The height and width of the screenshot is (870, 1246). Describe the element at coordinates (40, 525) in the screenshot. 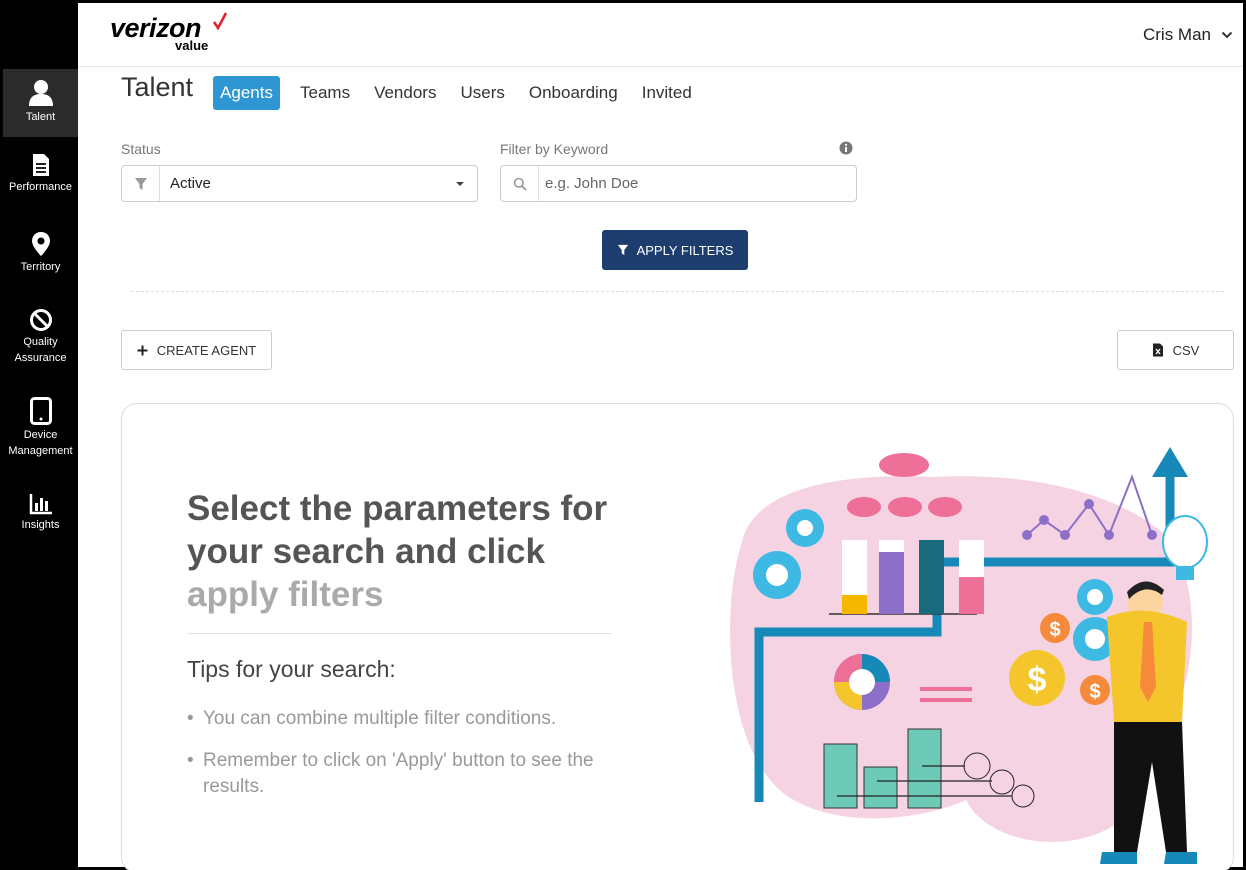

I see `sidebar-item-label: Insights` at that location.